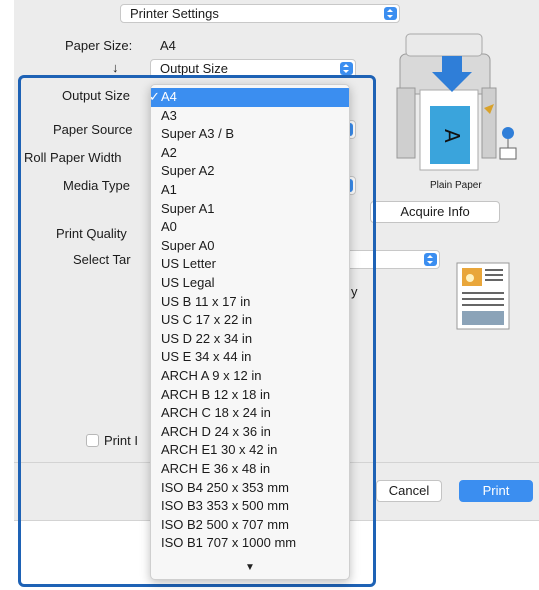 This screenshot has width=539, height=590. I want to click on dropdown-option: US B 11 x 17 in, so click(250, 302).